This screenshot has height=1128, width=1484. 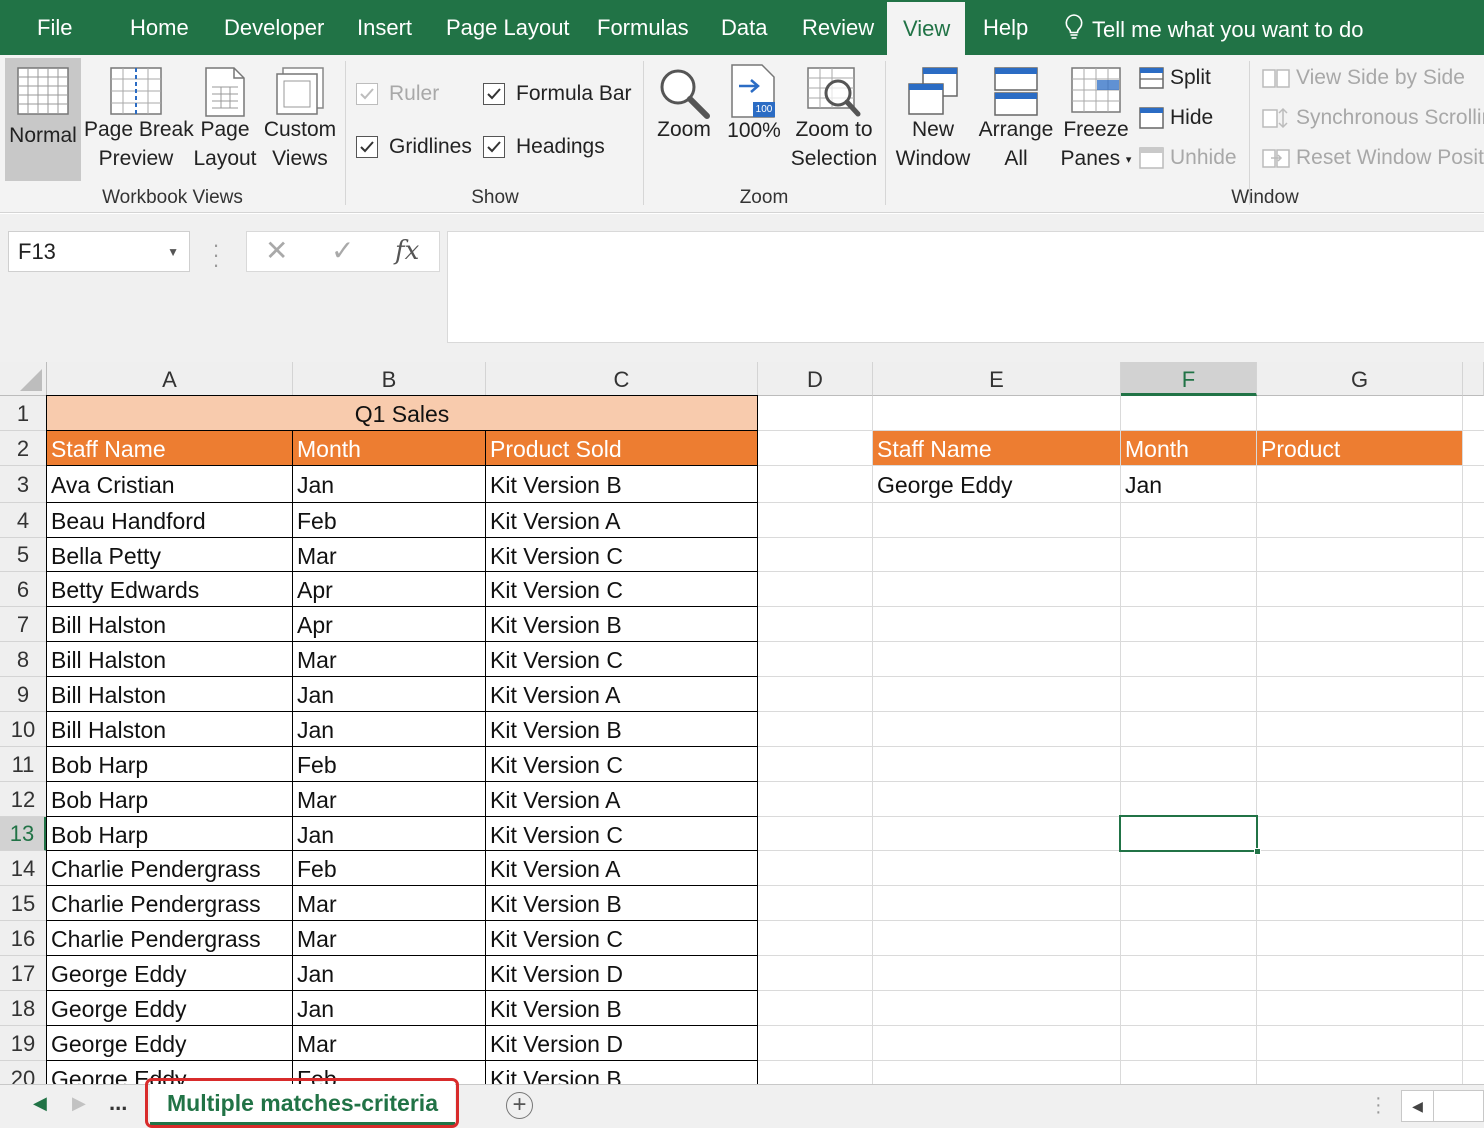 What do you see at coordinates (1359, 484) in the screenshot?
I see `criteria-cell` at bounding box center [1359, 484].